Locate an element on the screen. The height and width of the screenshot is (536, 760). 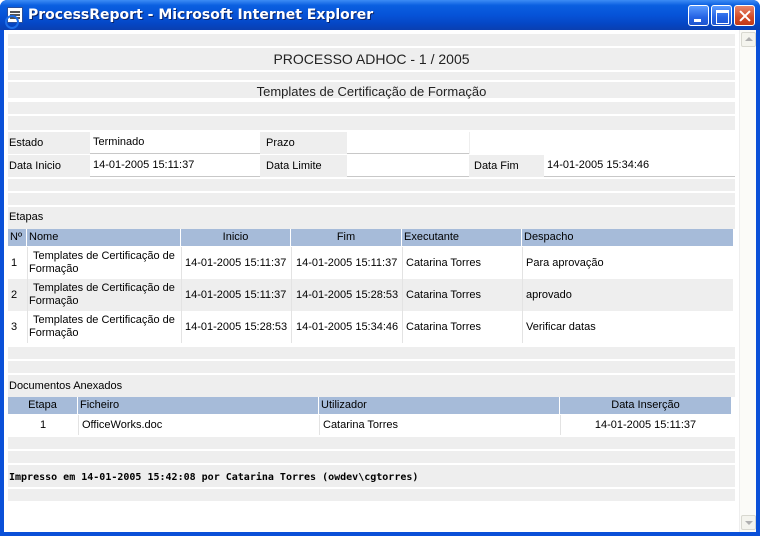
doc-ficheiro-link: OfficeWorks.doc is located at coordinates (122, 425).